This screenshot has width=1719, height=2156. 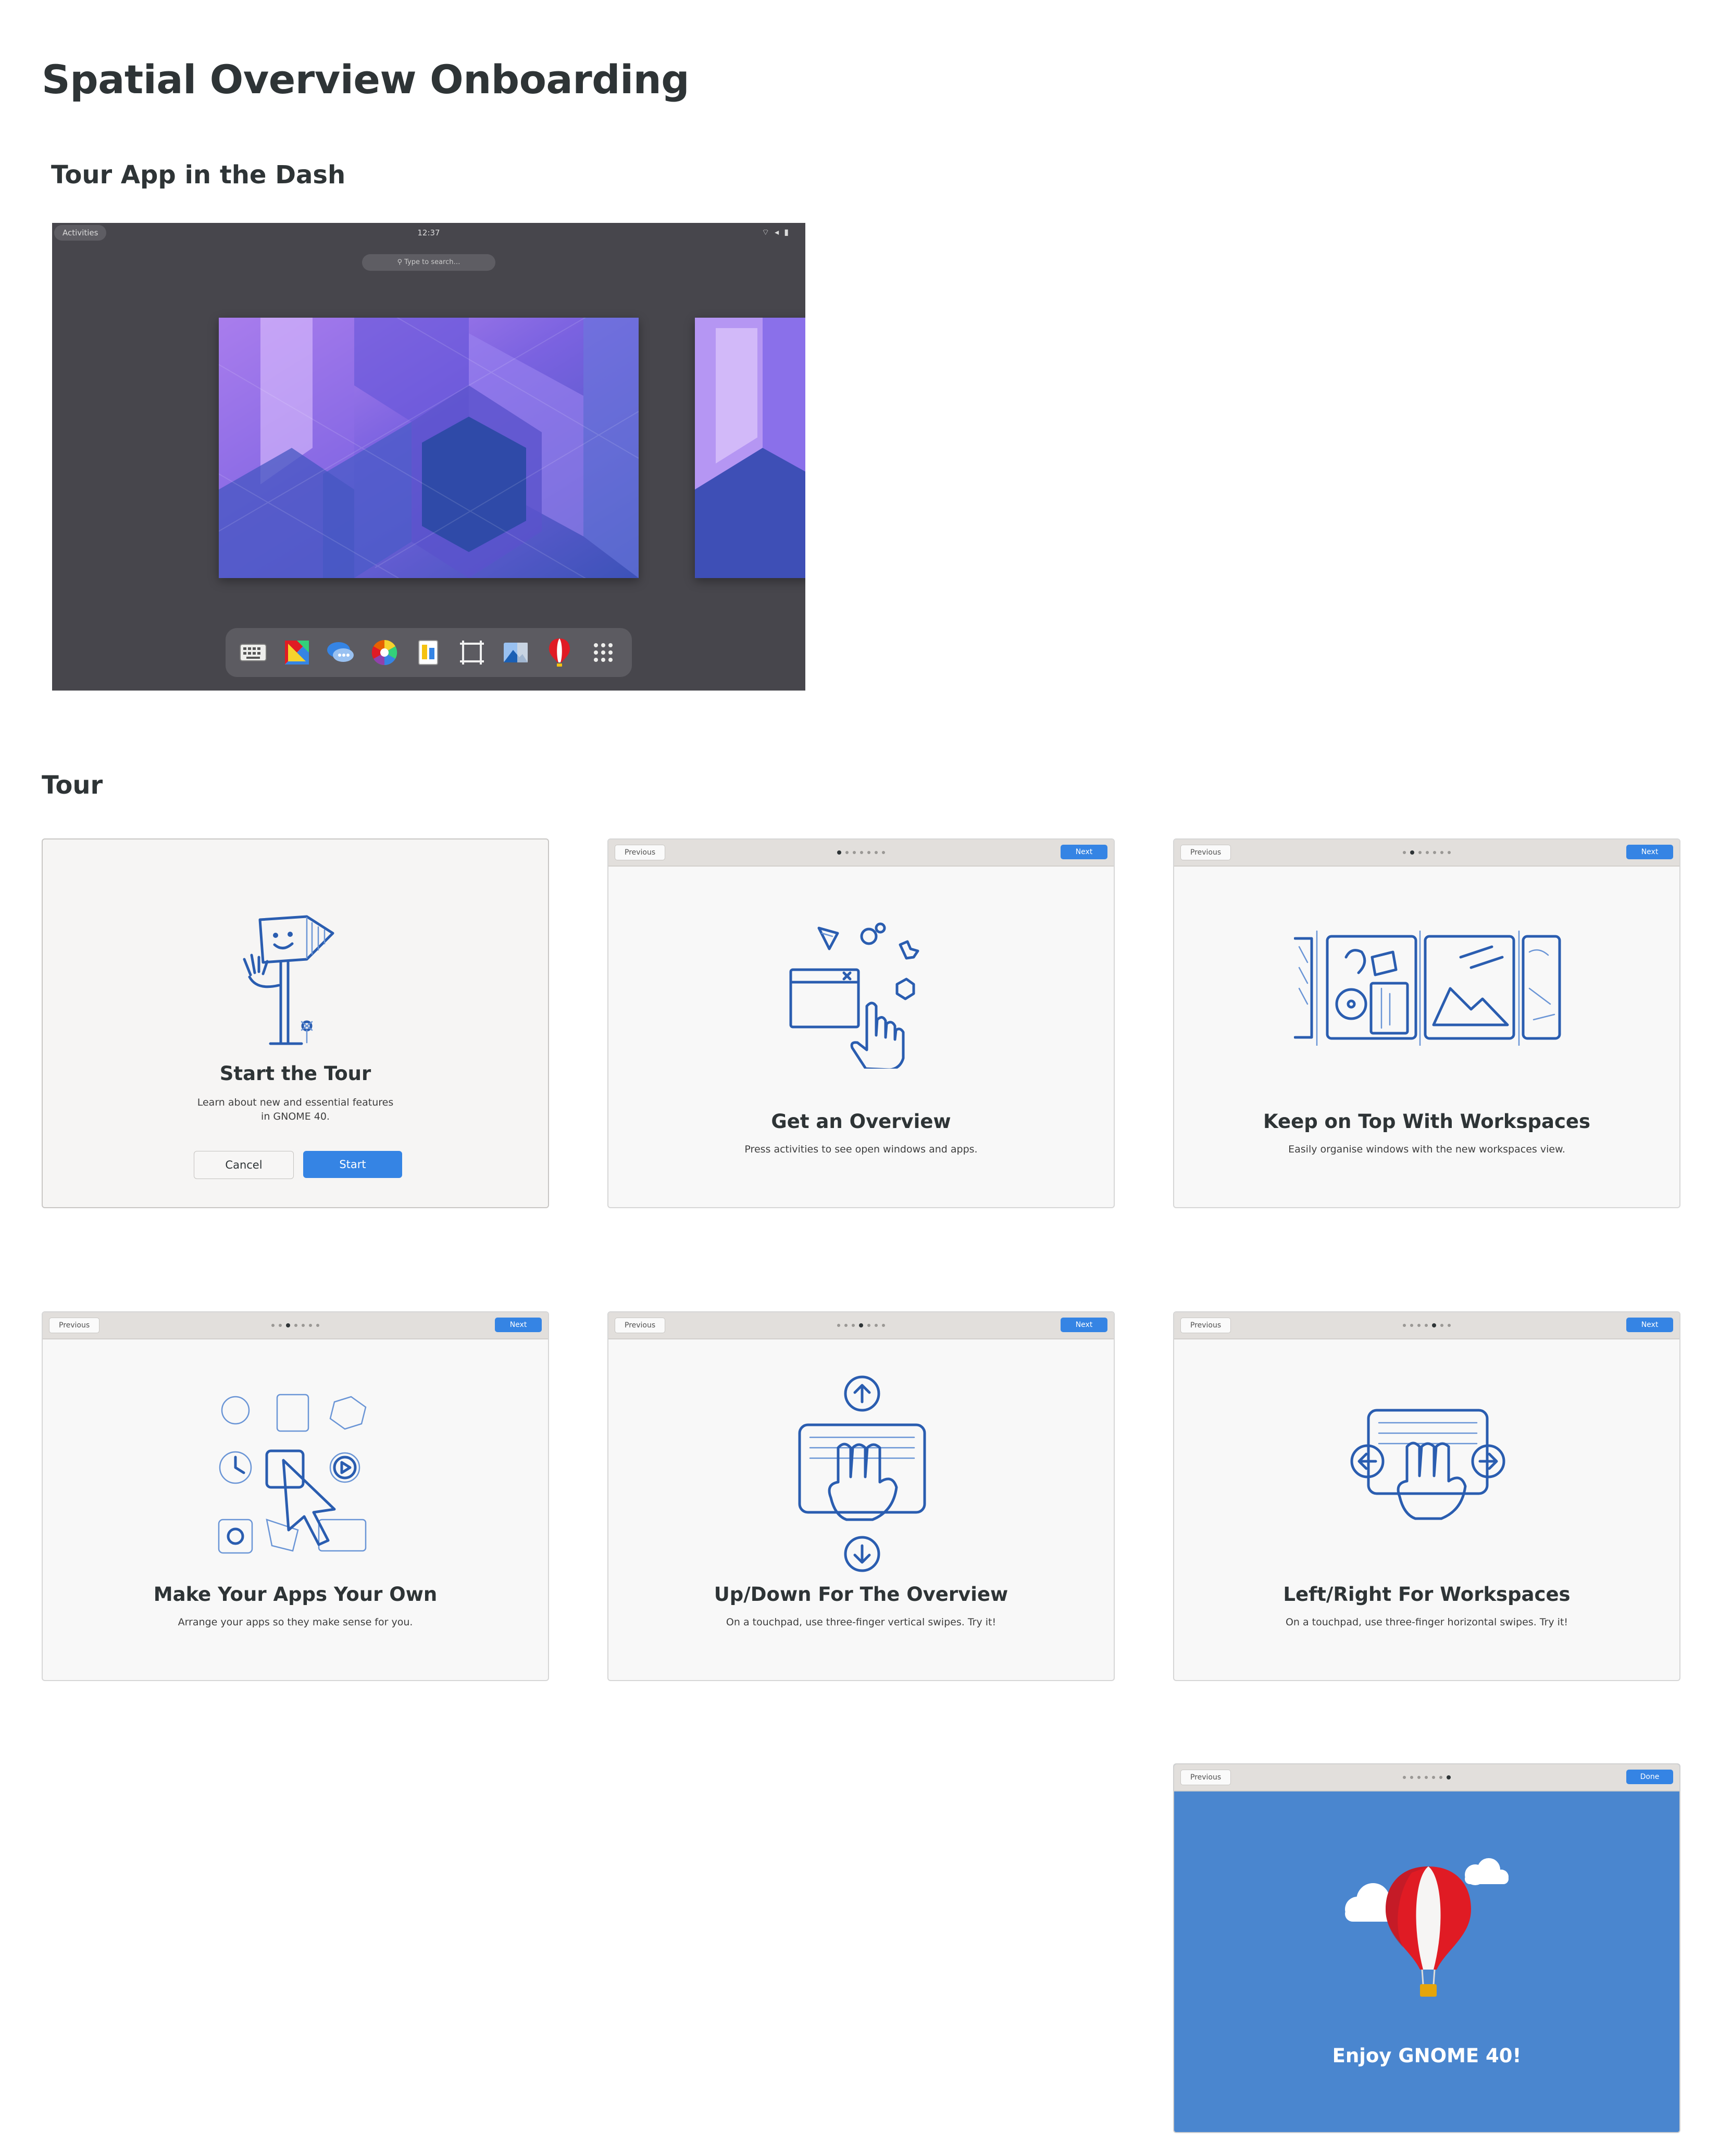 I want to click on clock: 12:37, so click(x=428, y=233).